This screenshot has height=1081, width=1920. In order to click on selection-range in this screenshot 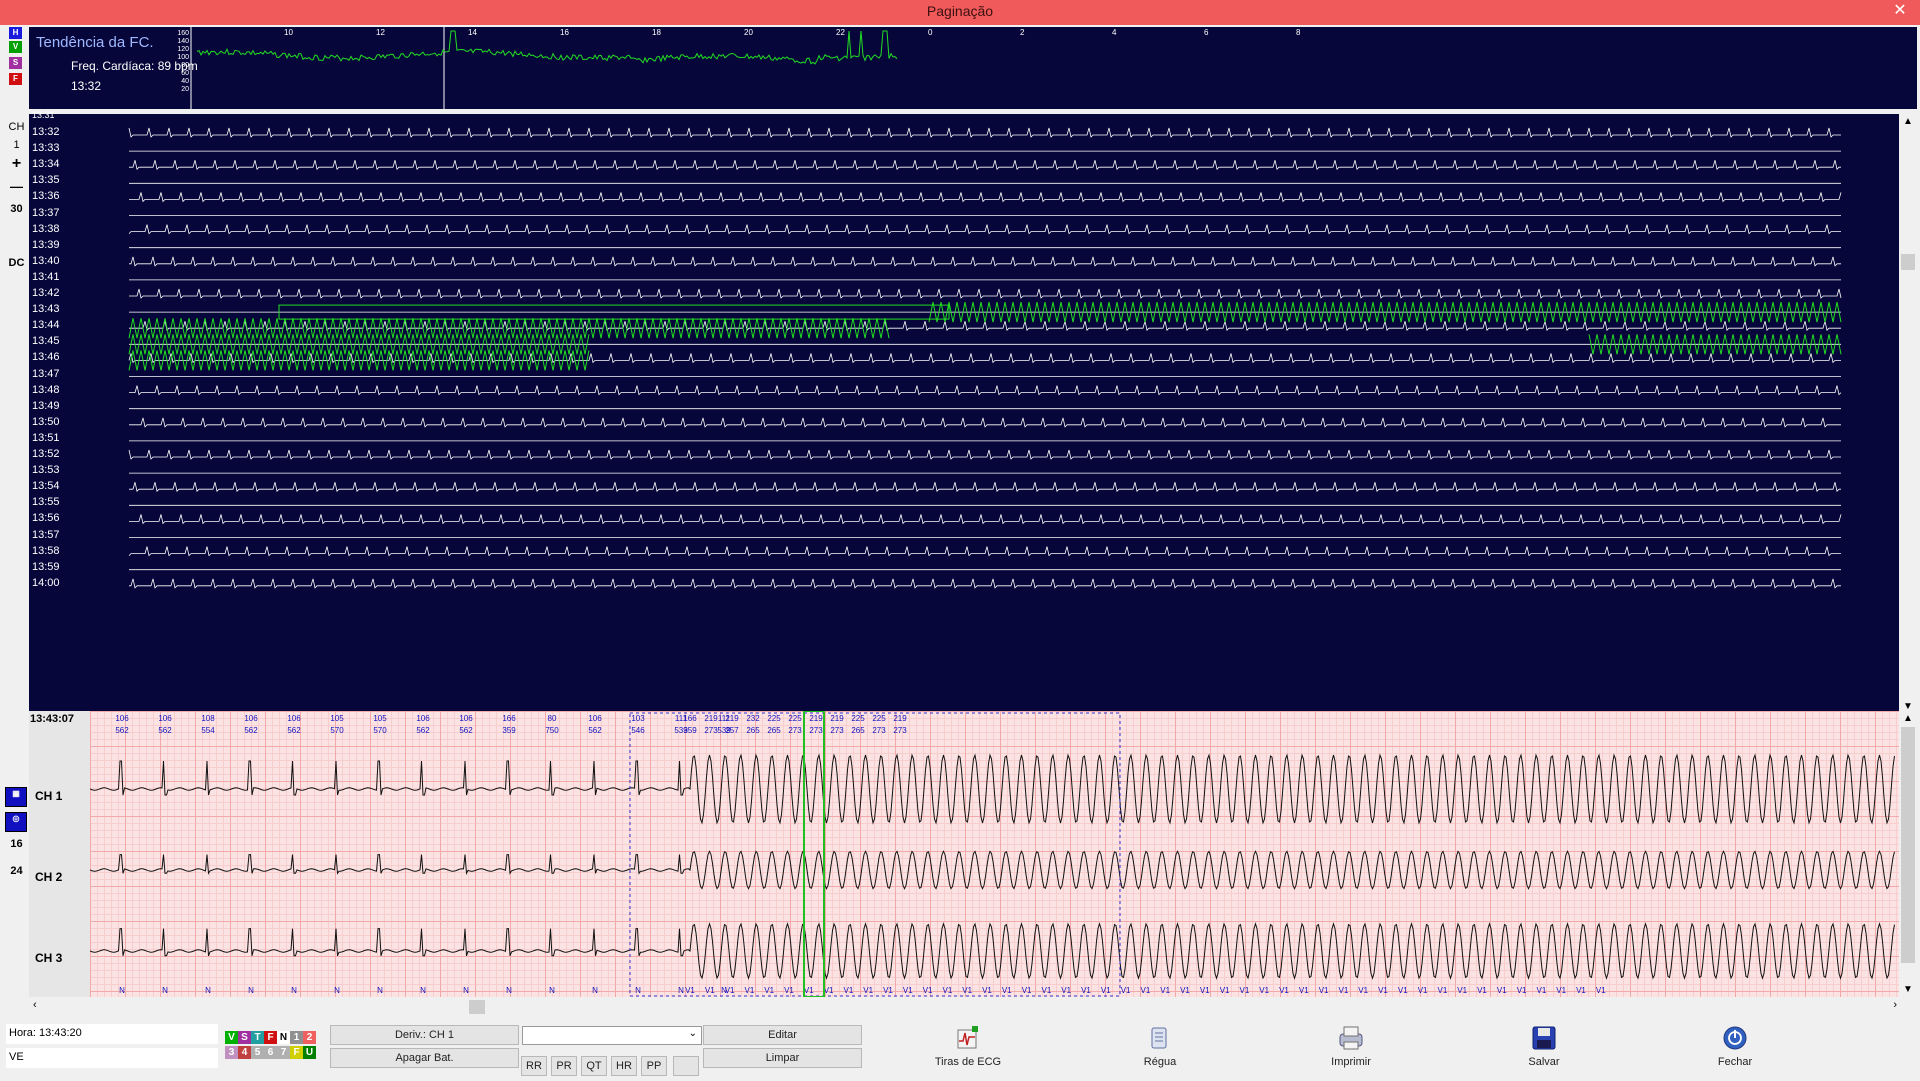, I will do `click(875, 854)`.